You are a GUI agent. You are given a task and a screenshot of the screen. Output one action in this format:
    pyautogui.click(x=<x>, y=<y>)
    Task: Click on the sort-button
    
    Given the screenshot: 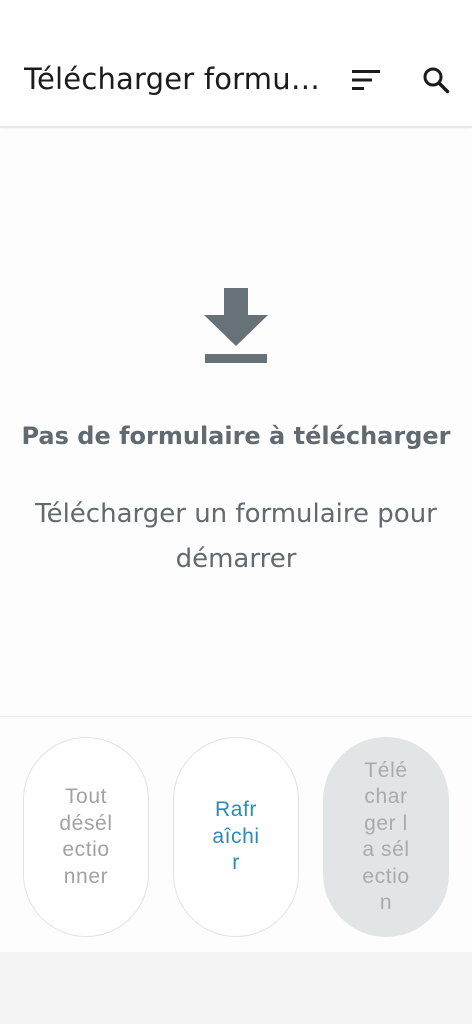 What is the action you would take?
    pyautogui.click(x=366, y=80)
    